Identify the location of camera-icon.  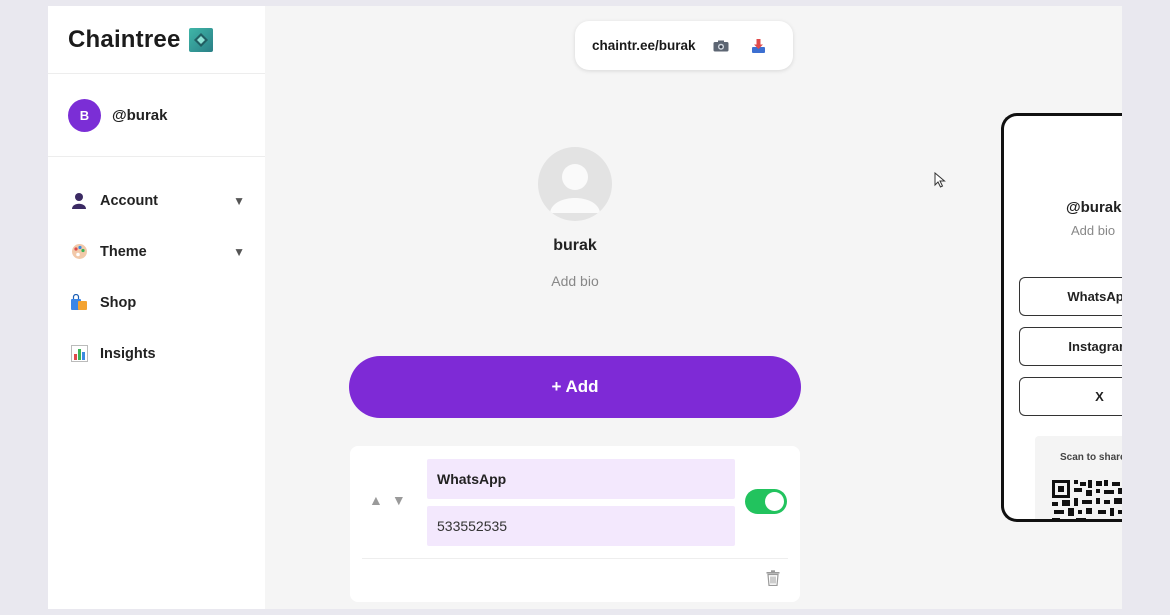
(721, 46).